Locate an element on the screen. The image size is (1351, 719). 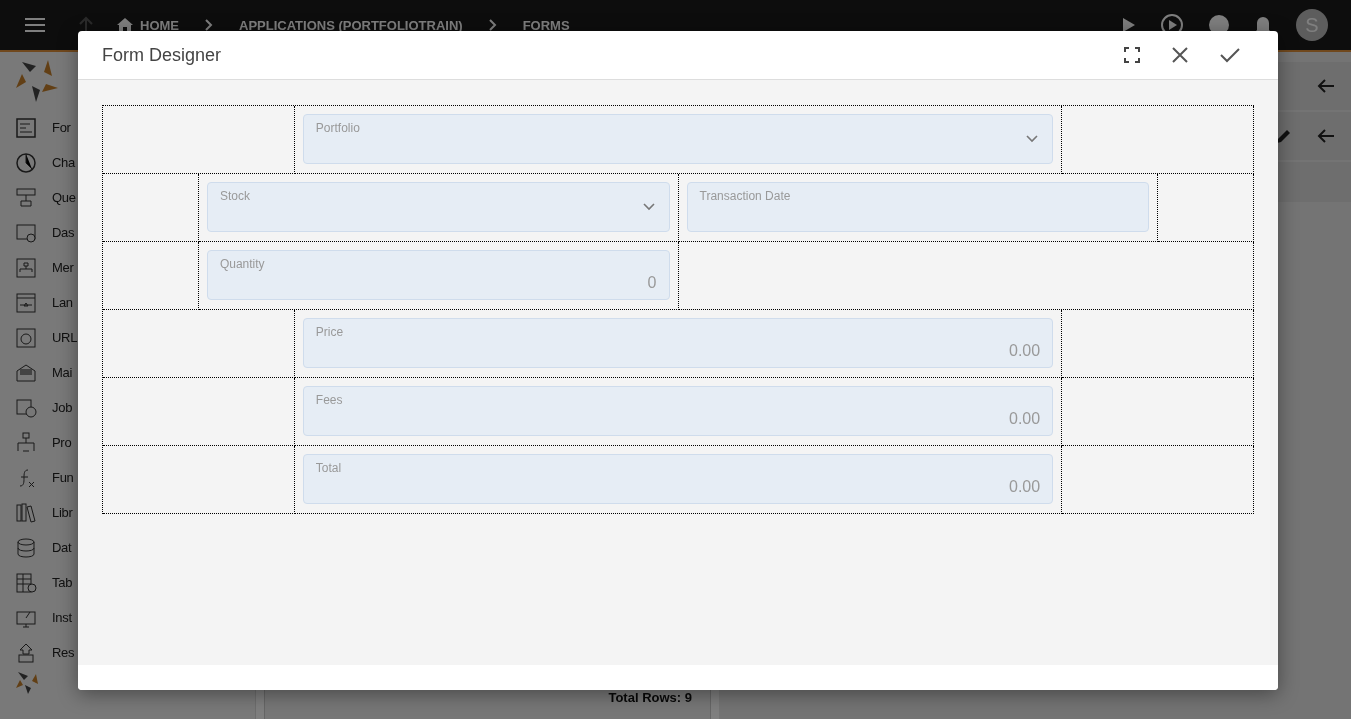
field-label: Portfolio is located at coordinates (337, 128).